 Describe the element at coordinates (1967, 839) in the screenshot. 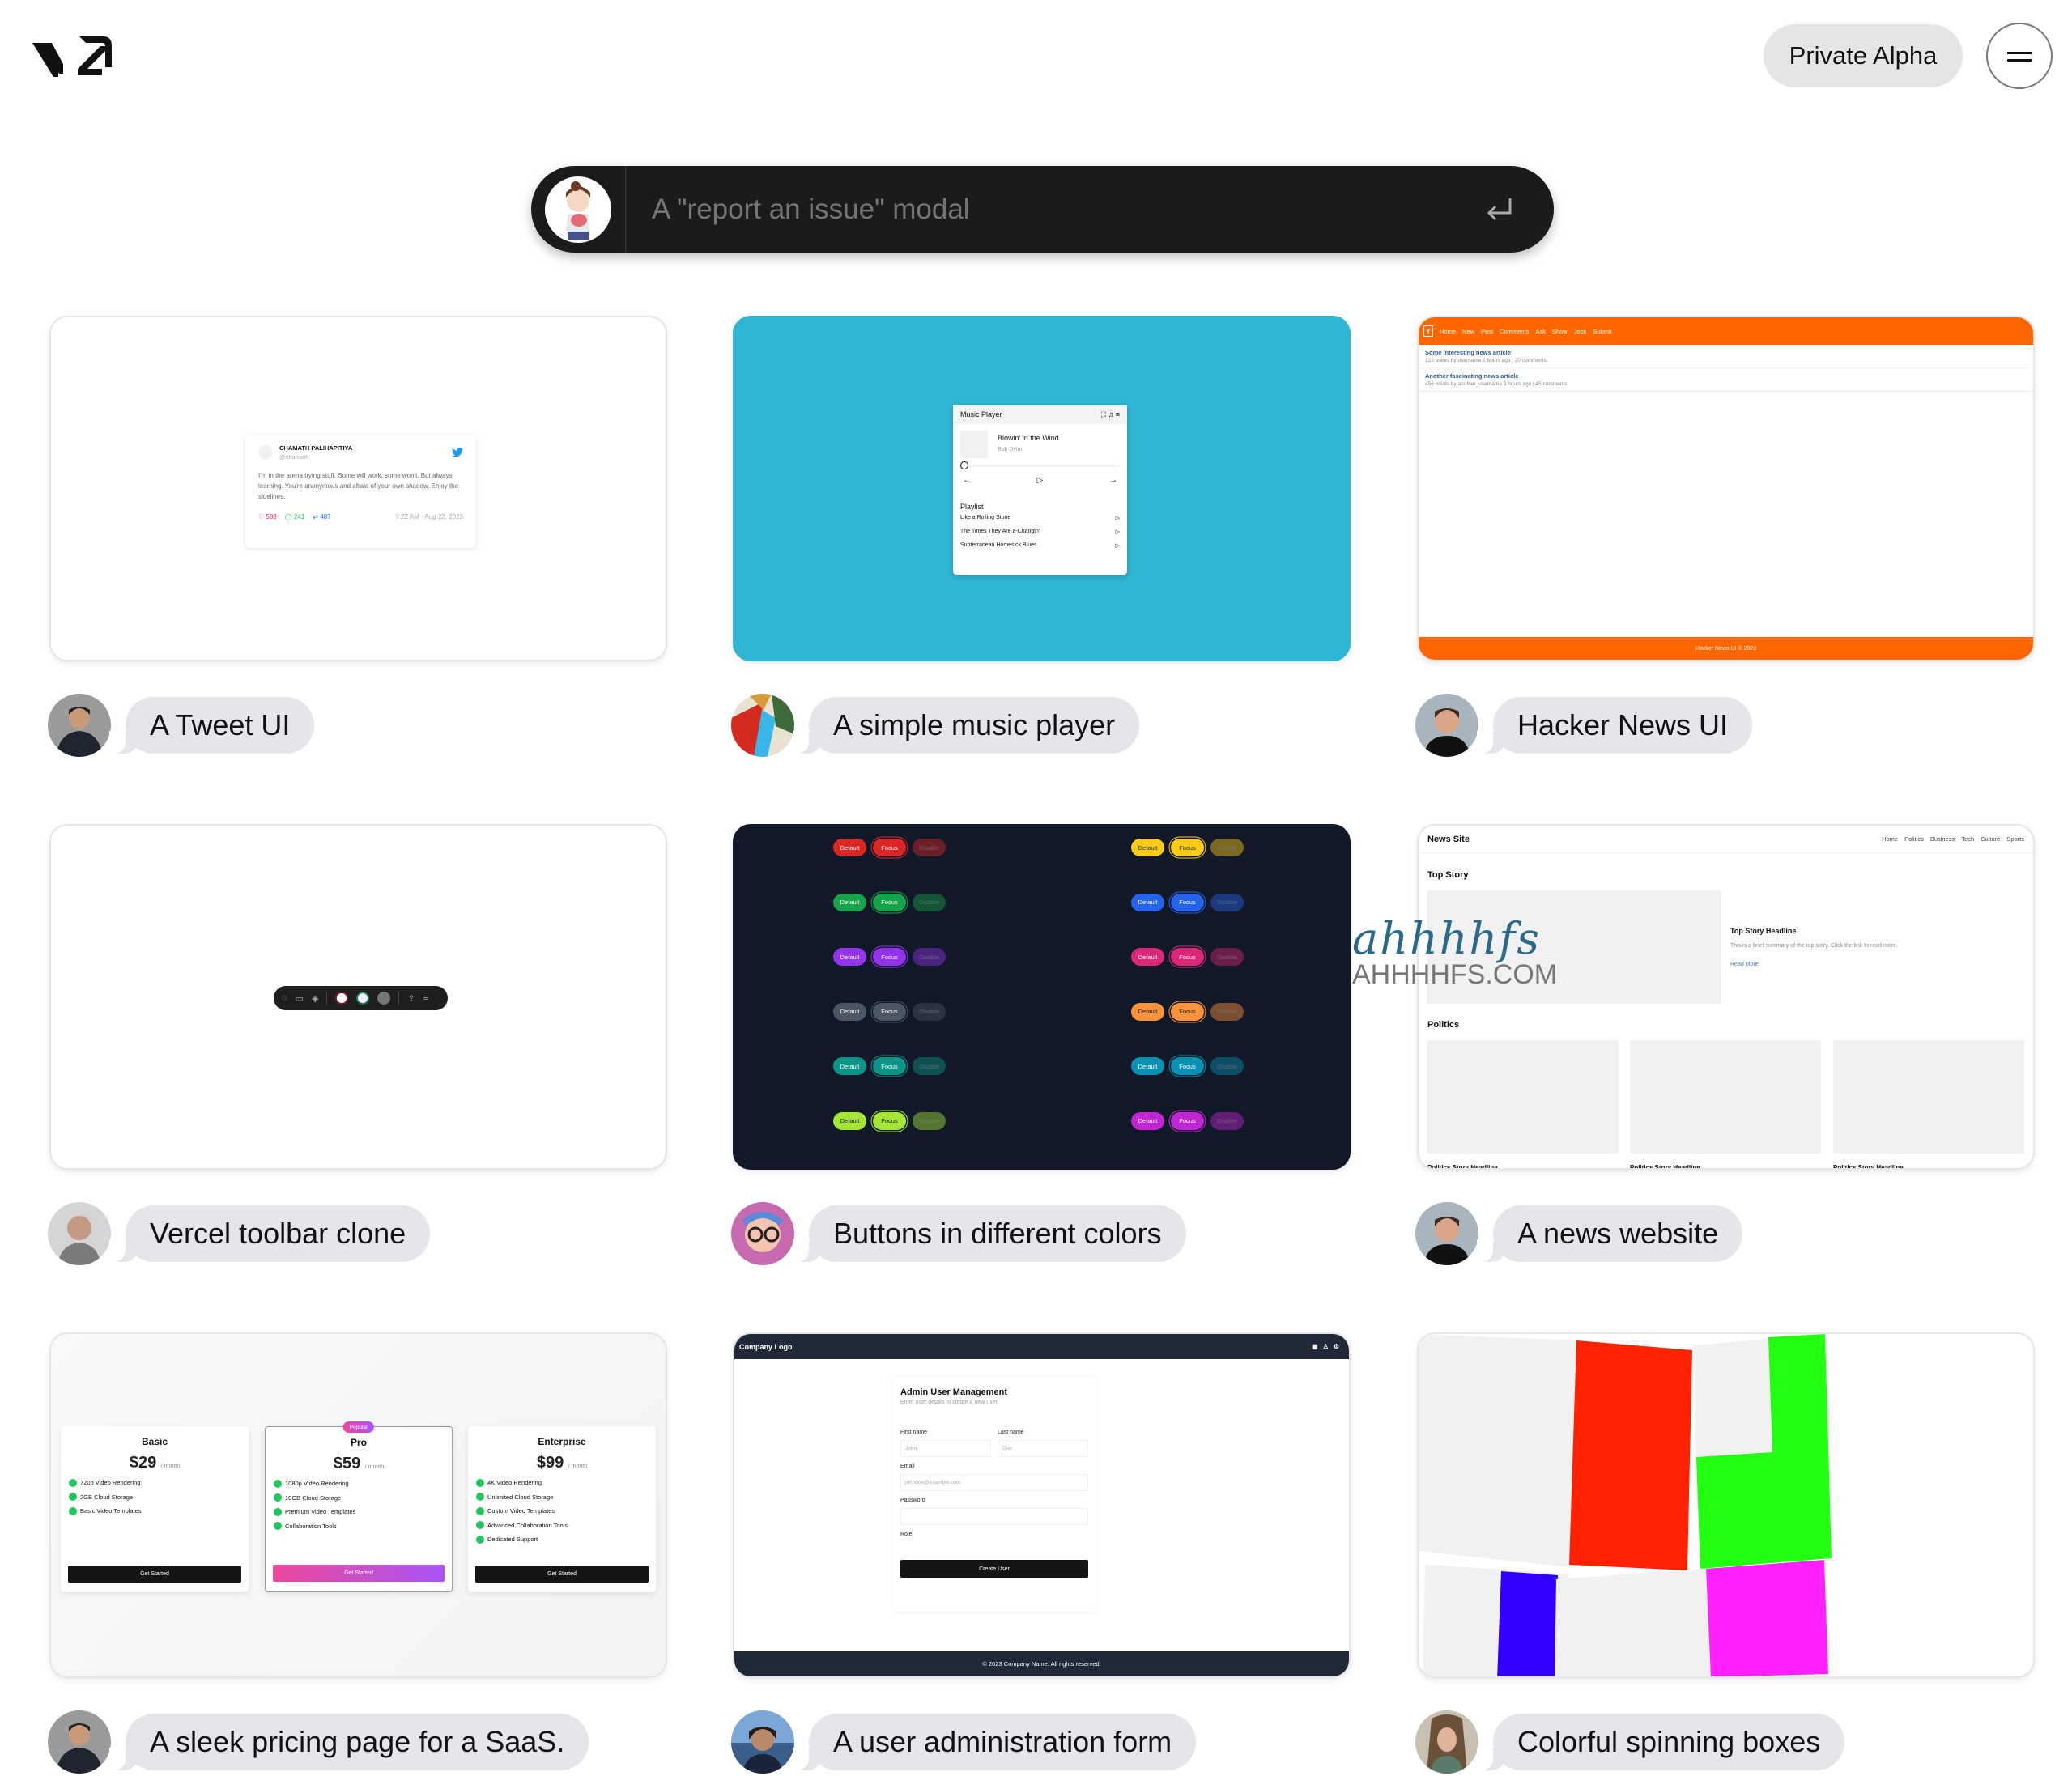

I see `news-nav-tech: Tech` at that location.